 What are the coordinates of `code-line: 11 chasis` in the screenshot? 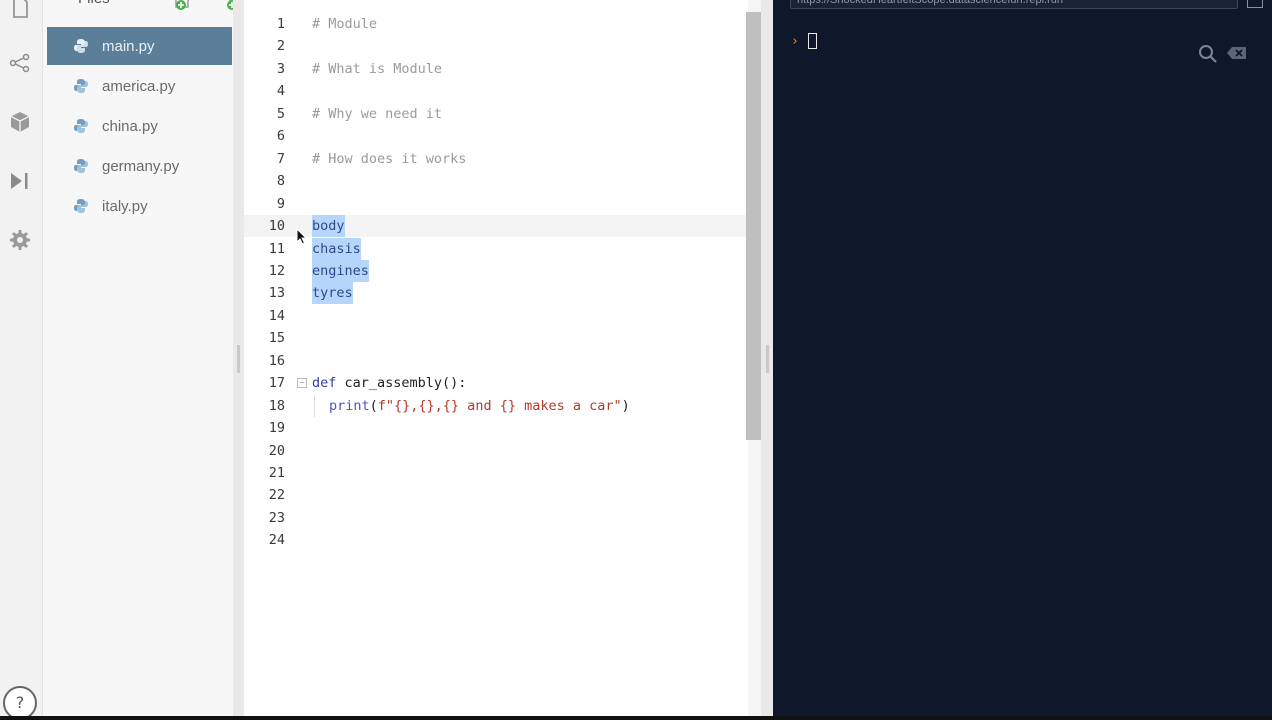 It's located at (496, 248).